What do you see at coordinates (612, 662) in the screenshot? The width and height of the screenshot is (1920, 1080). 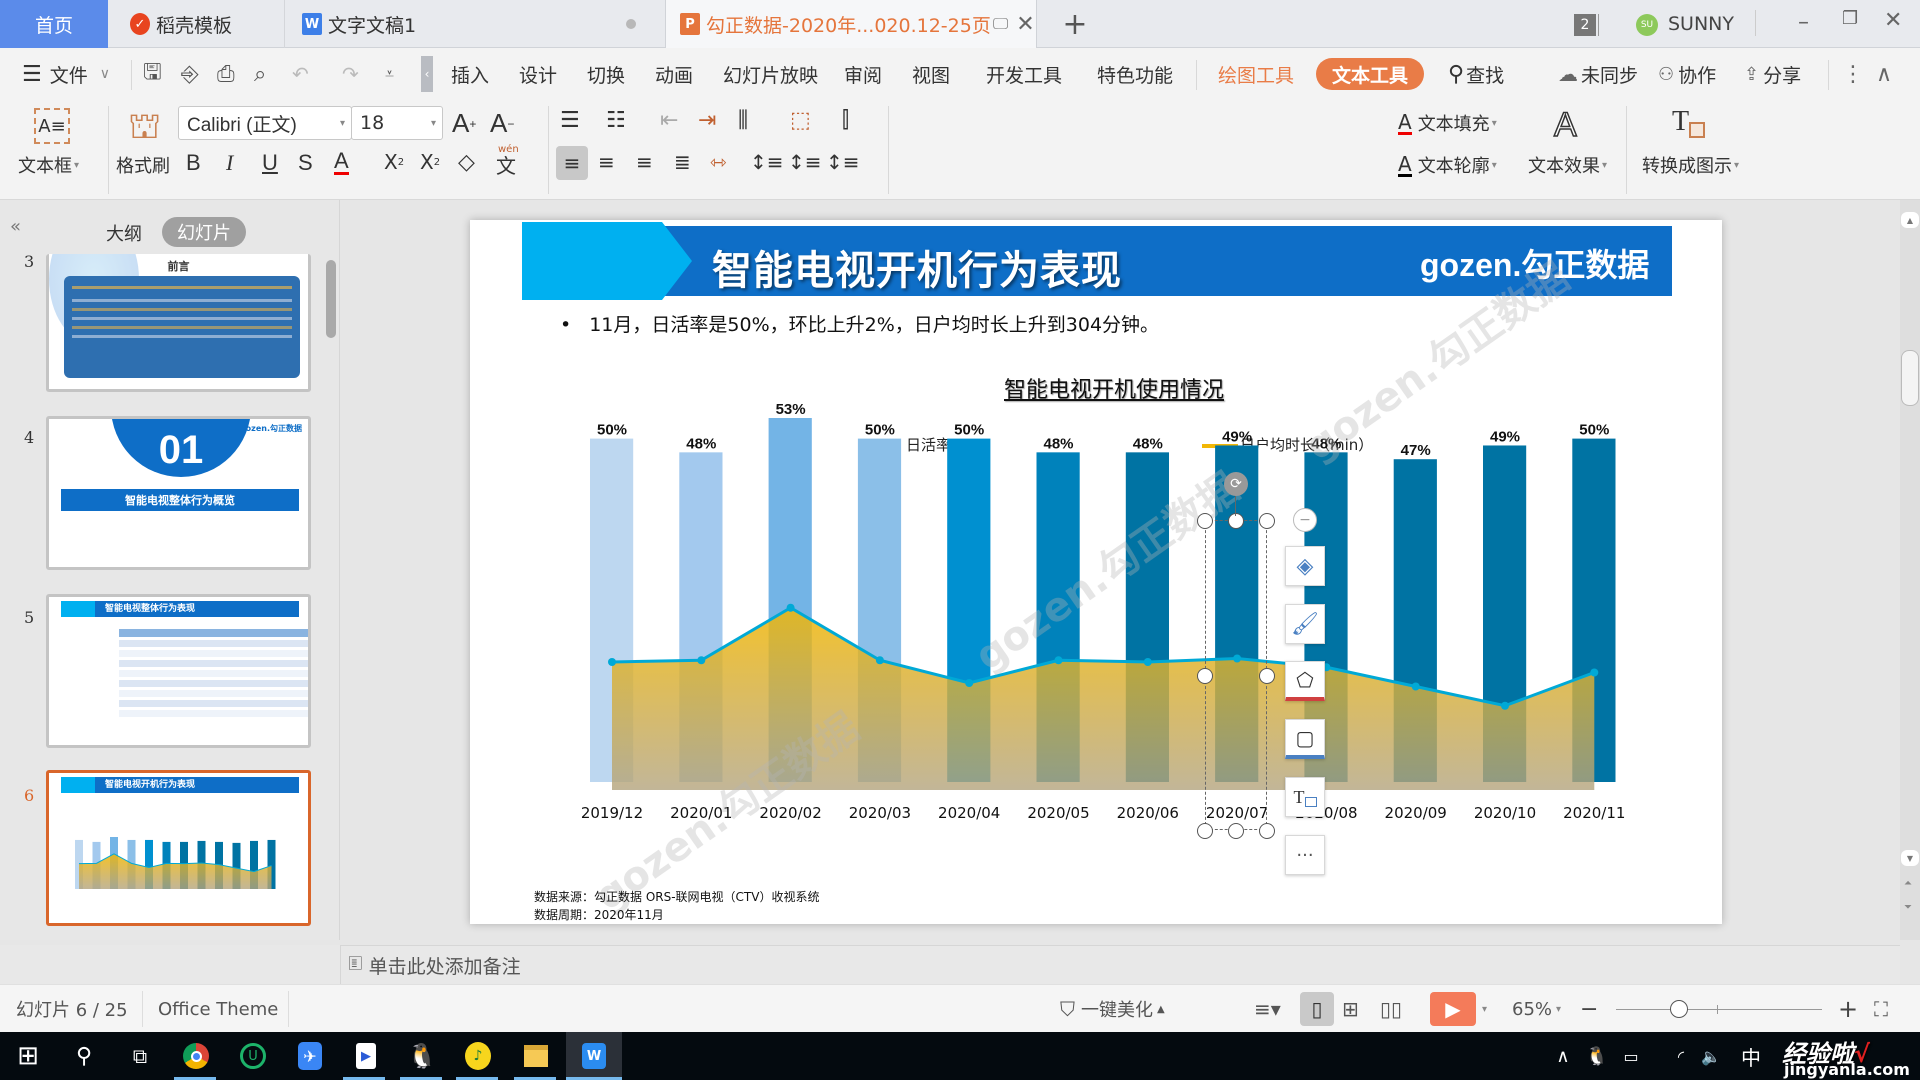 I see `duration-point-2019/12` at bounding box center [612, 662].